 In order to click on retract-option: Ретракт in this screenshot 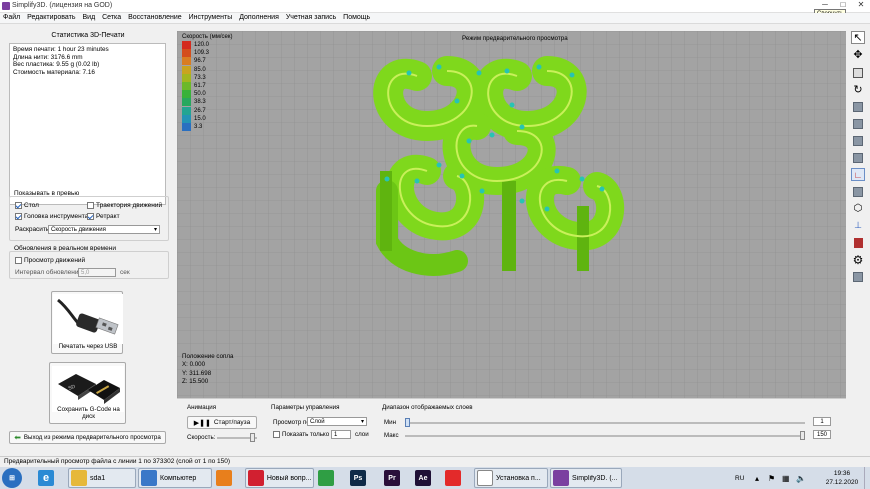, I will do `click(103, 216)`.